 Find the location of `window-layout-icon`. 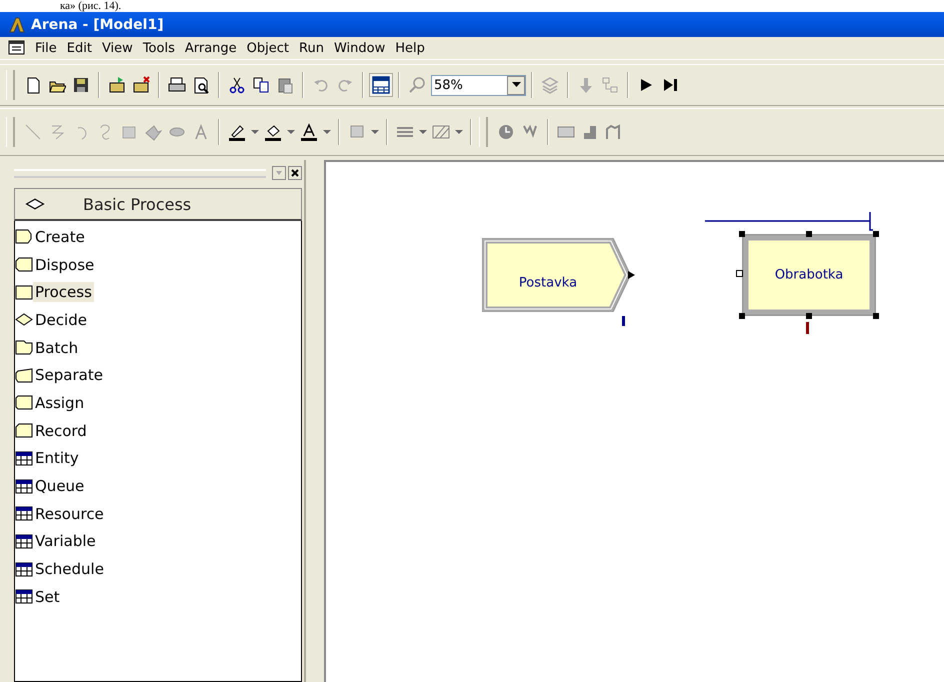

window-layout-icon is located at coordinates (381, 85).